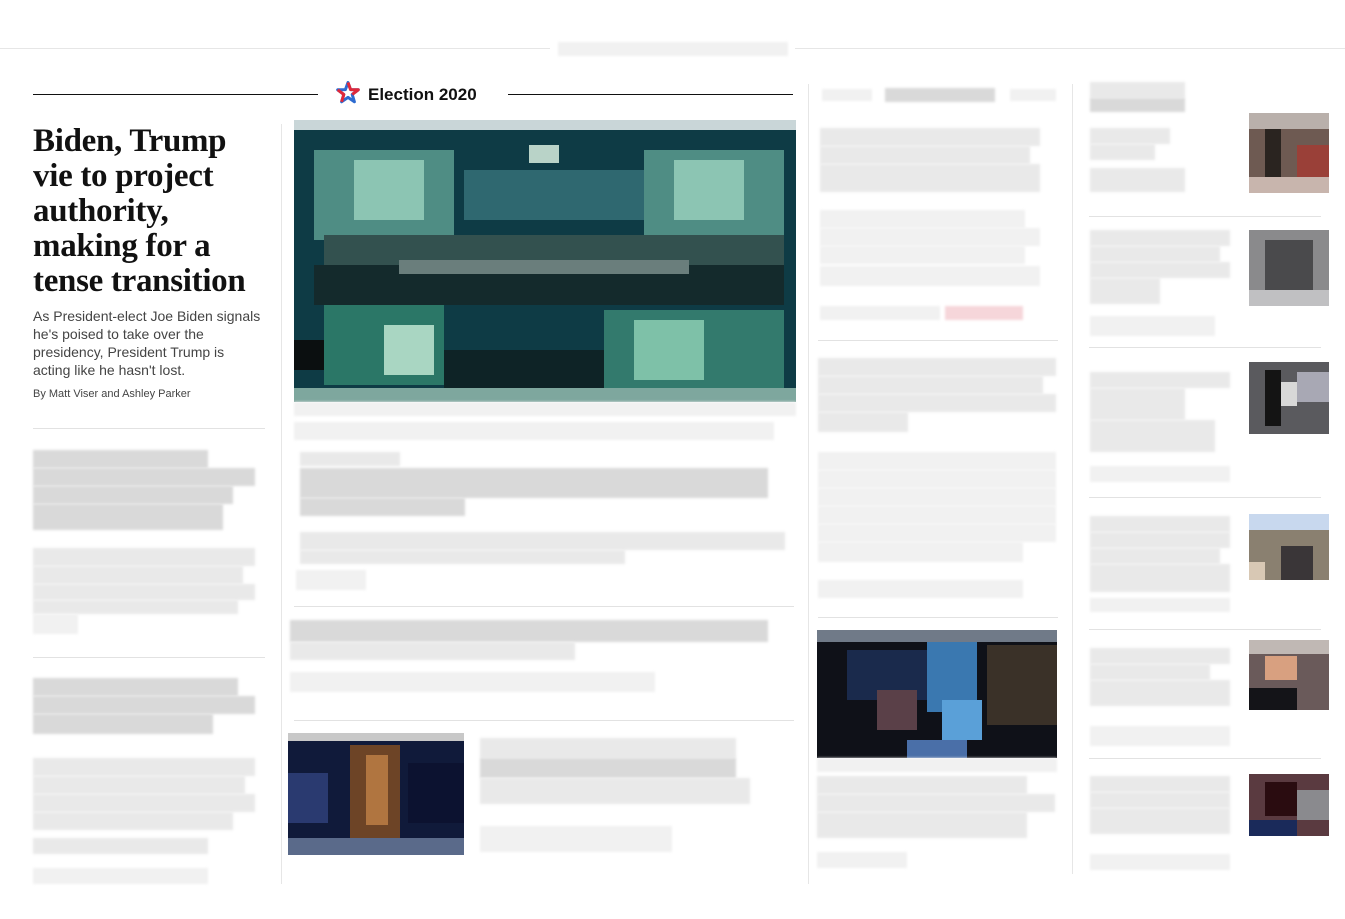 The image size is (1345, 919). I want to click on lead-byline: By Matt Viser and Ashley Parker, so click(149, 394).